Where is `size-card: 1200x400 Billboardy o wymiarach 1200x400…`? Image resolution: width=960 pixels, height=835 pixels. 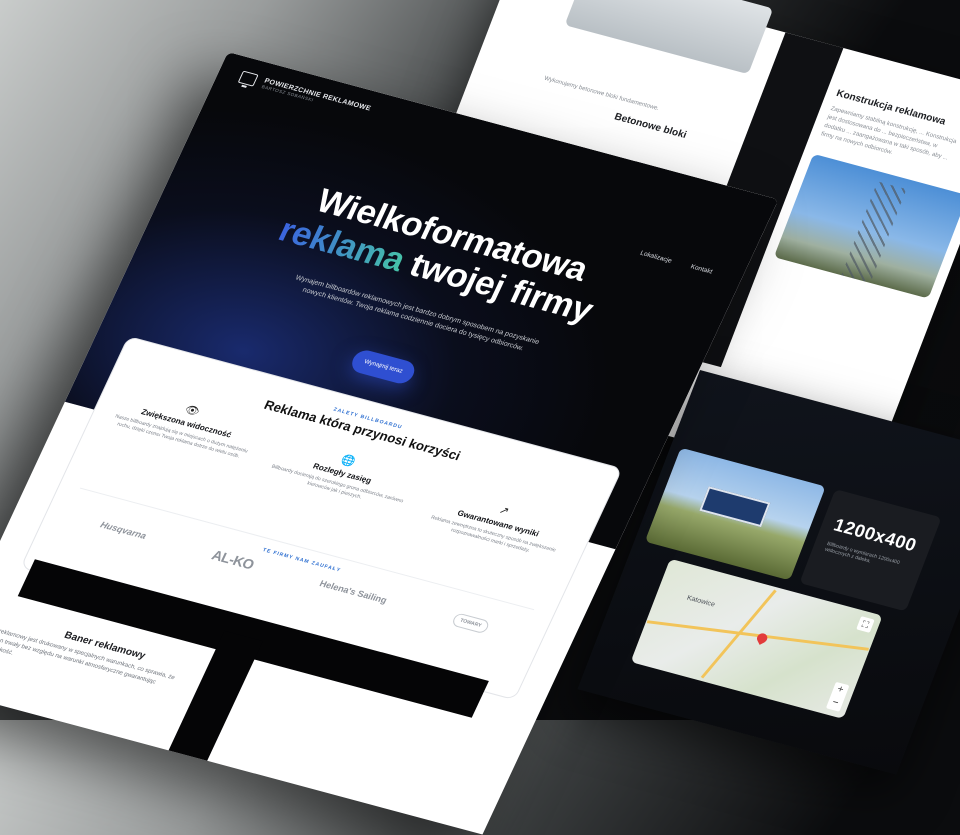 size-card: 1200x400 Billboardy o wymiarach 1200x400… is located at coordinates (870, 550).